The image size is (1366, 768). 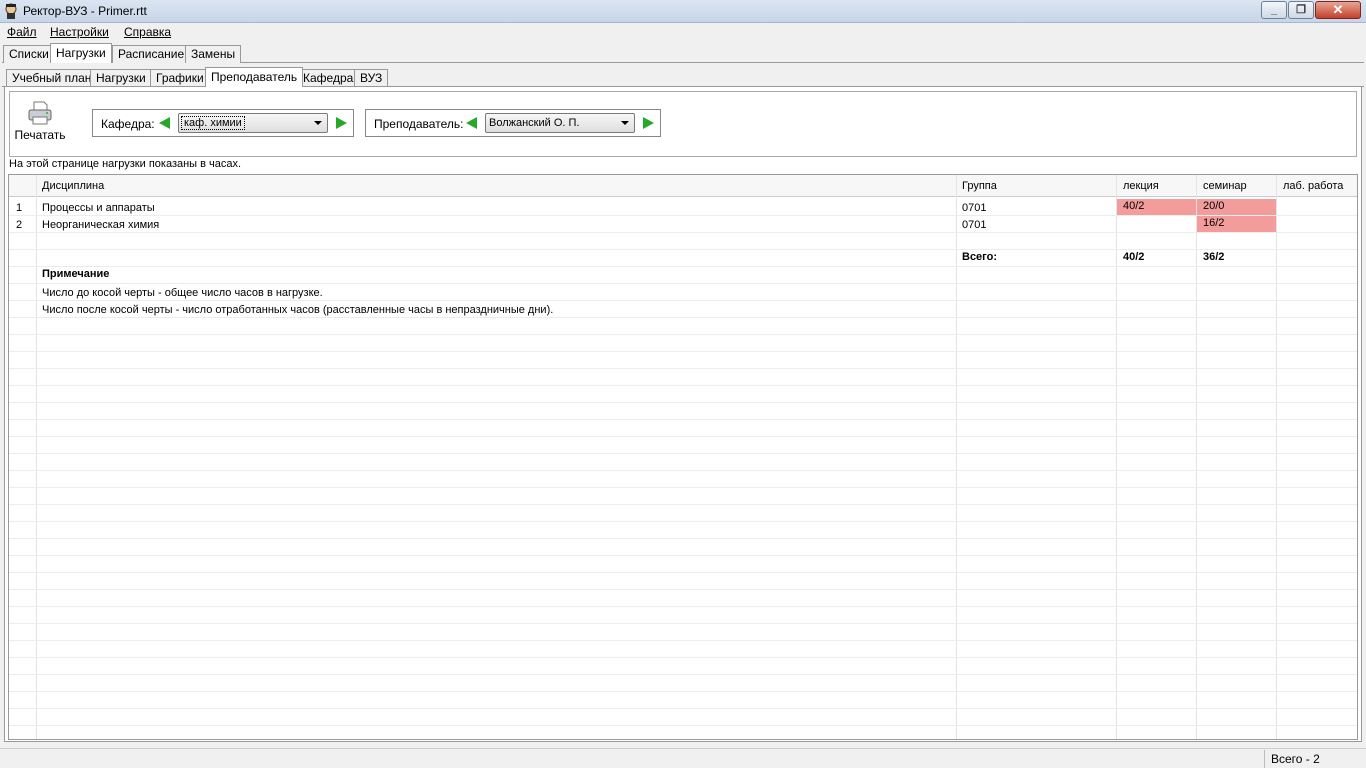 I want to click on department-label: Кафедра:, so click(x=128, y=124).